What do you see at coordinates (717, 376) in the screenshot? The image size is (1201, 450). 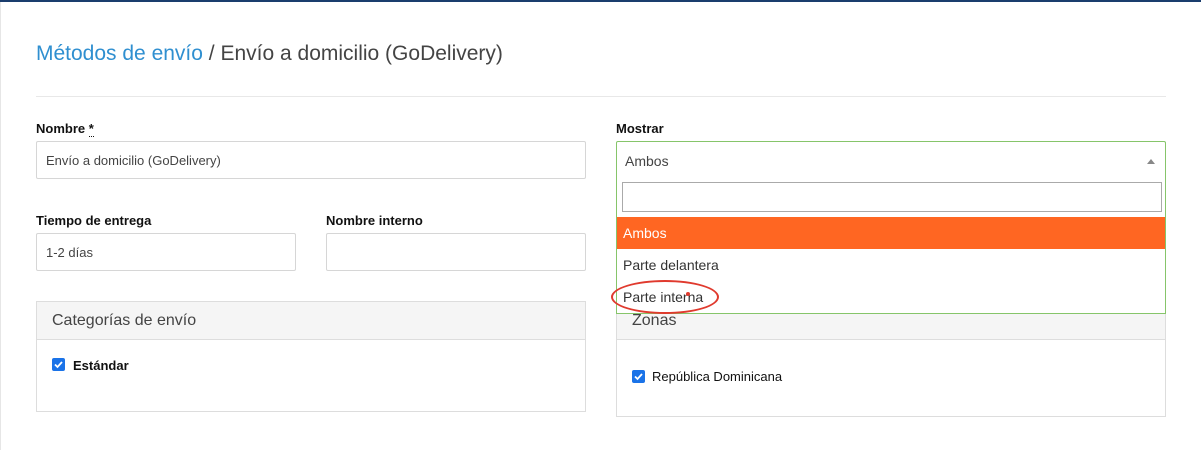 I see `republica-dominicana-label: República Dominicana` at bounding box center [717, 376].